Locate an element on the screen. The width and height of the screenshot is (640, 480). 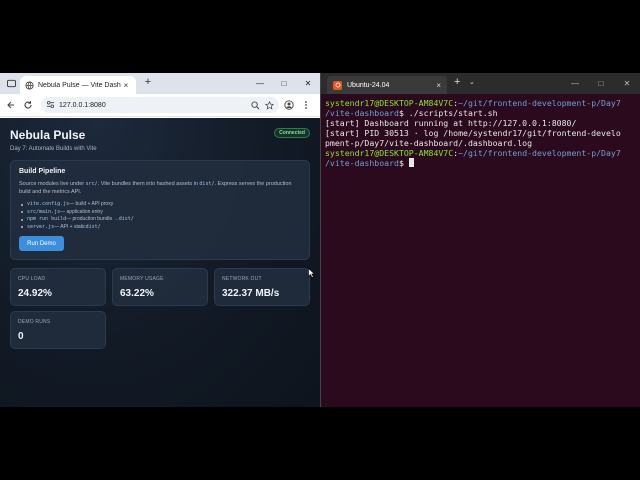
terminal-line: /vite-dashboard$ ./scripts/start.sh is located at coordinates (480, 113).